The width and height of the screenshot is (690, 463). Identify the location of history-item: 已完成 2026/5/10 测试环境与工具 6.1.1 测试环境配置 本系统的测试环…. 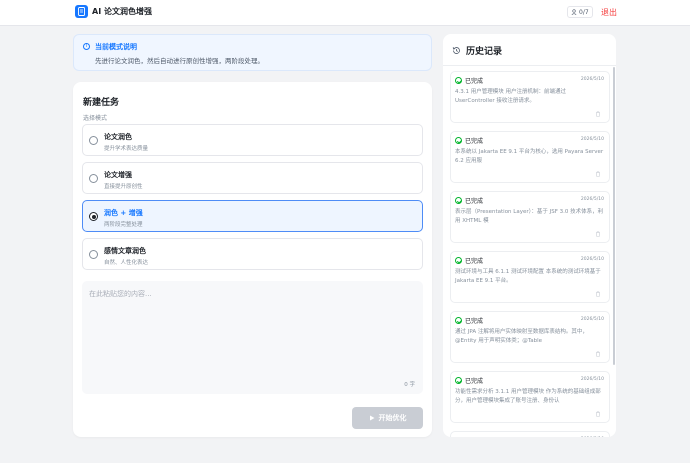
(530, 277).